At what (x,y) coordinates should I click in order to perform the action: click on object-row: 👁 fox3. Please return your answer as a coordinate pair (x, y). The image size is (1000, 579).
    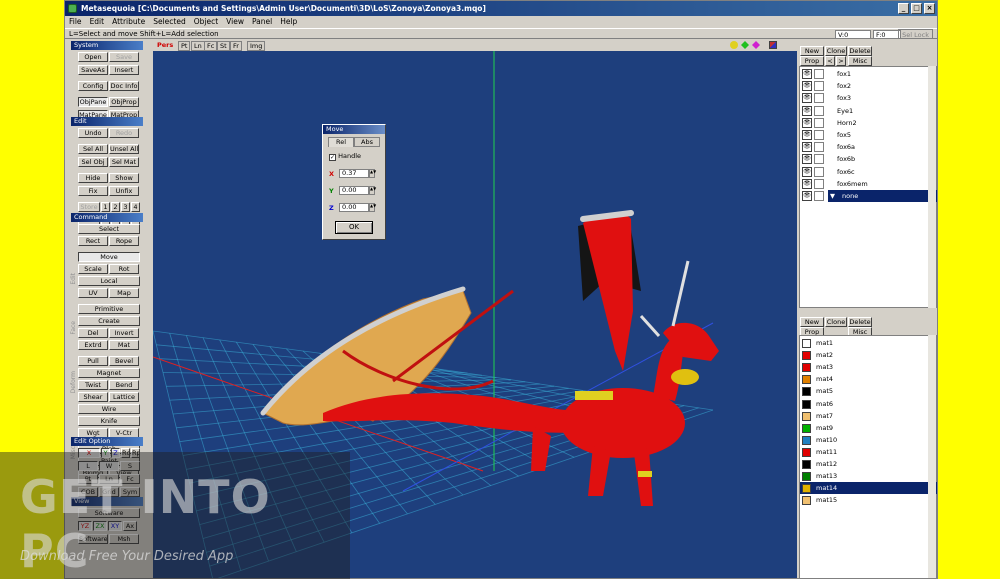
    Looking at the image, I should click on (868, 98).